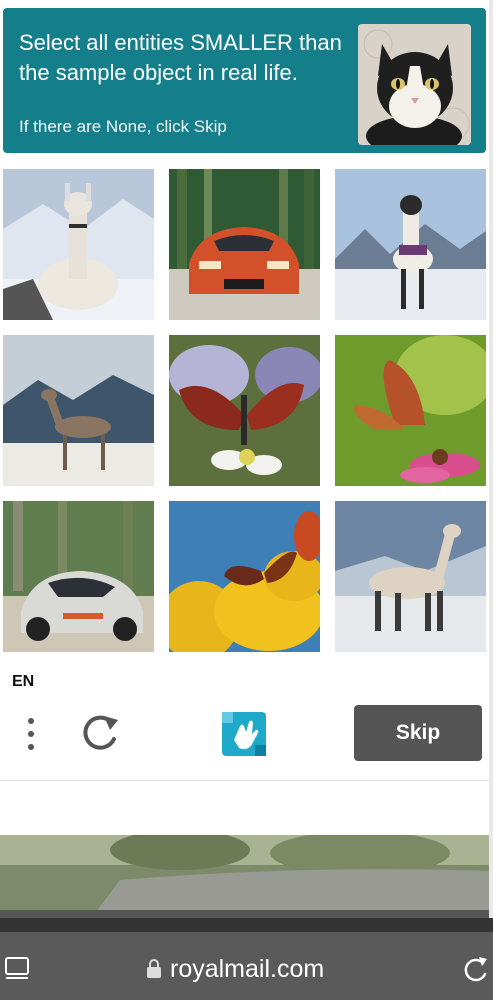  I want to click on hcaptcha-hand-icon, so click(244, 734).